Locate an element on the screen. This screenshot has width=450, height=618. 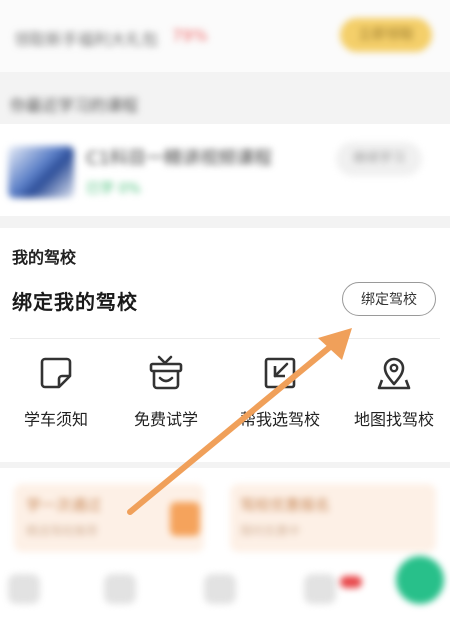
quick-action-learning-notice: 学车须知 is located at coordinates (56, 393).